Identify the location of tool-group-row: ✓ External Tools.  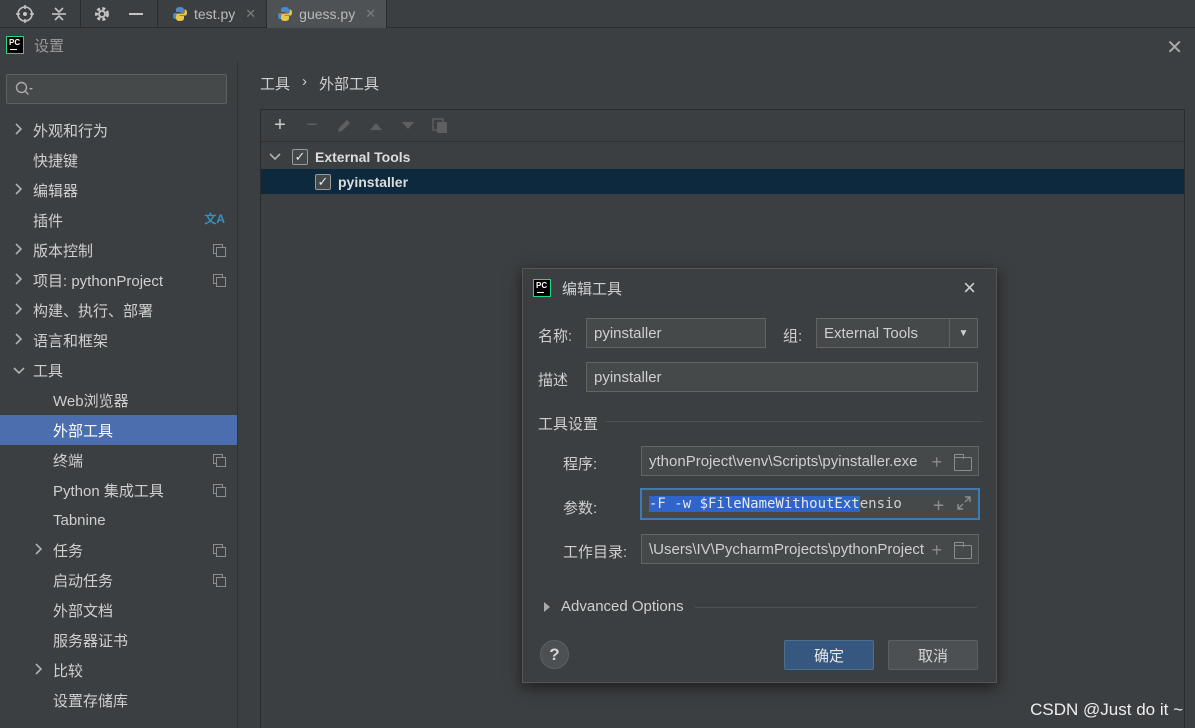
(722, 156).